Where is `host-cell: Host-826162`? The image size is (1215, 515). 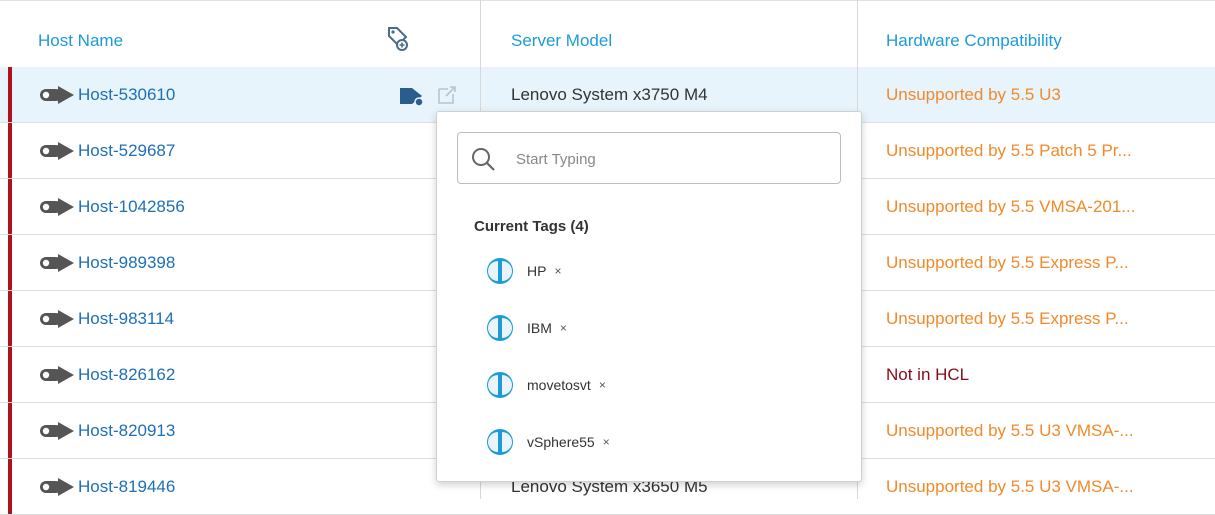
host-cell: Host-826162 is located at coordinates (107, 374).